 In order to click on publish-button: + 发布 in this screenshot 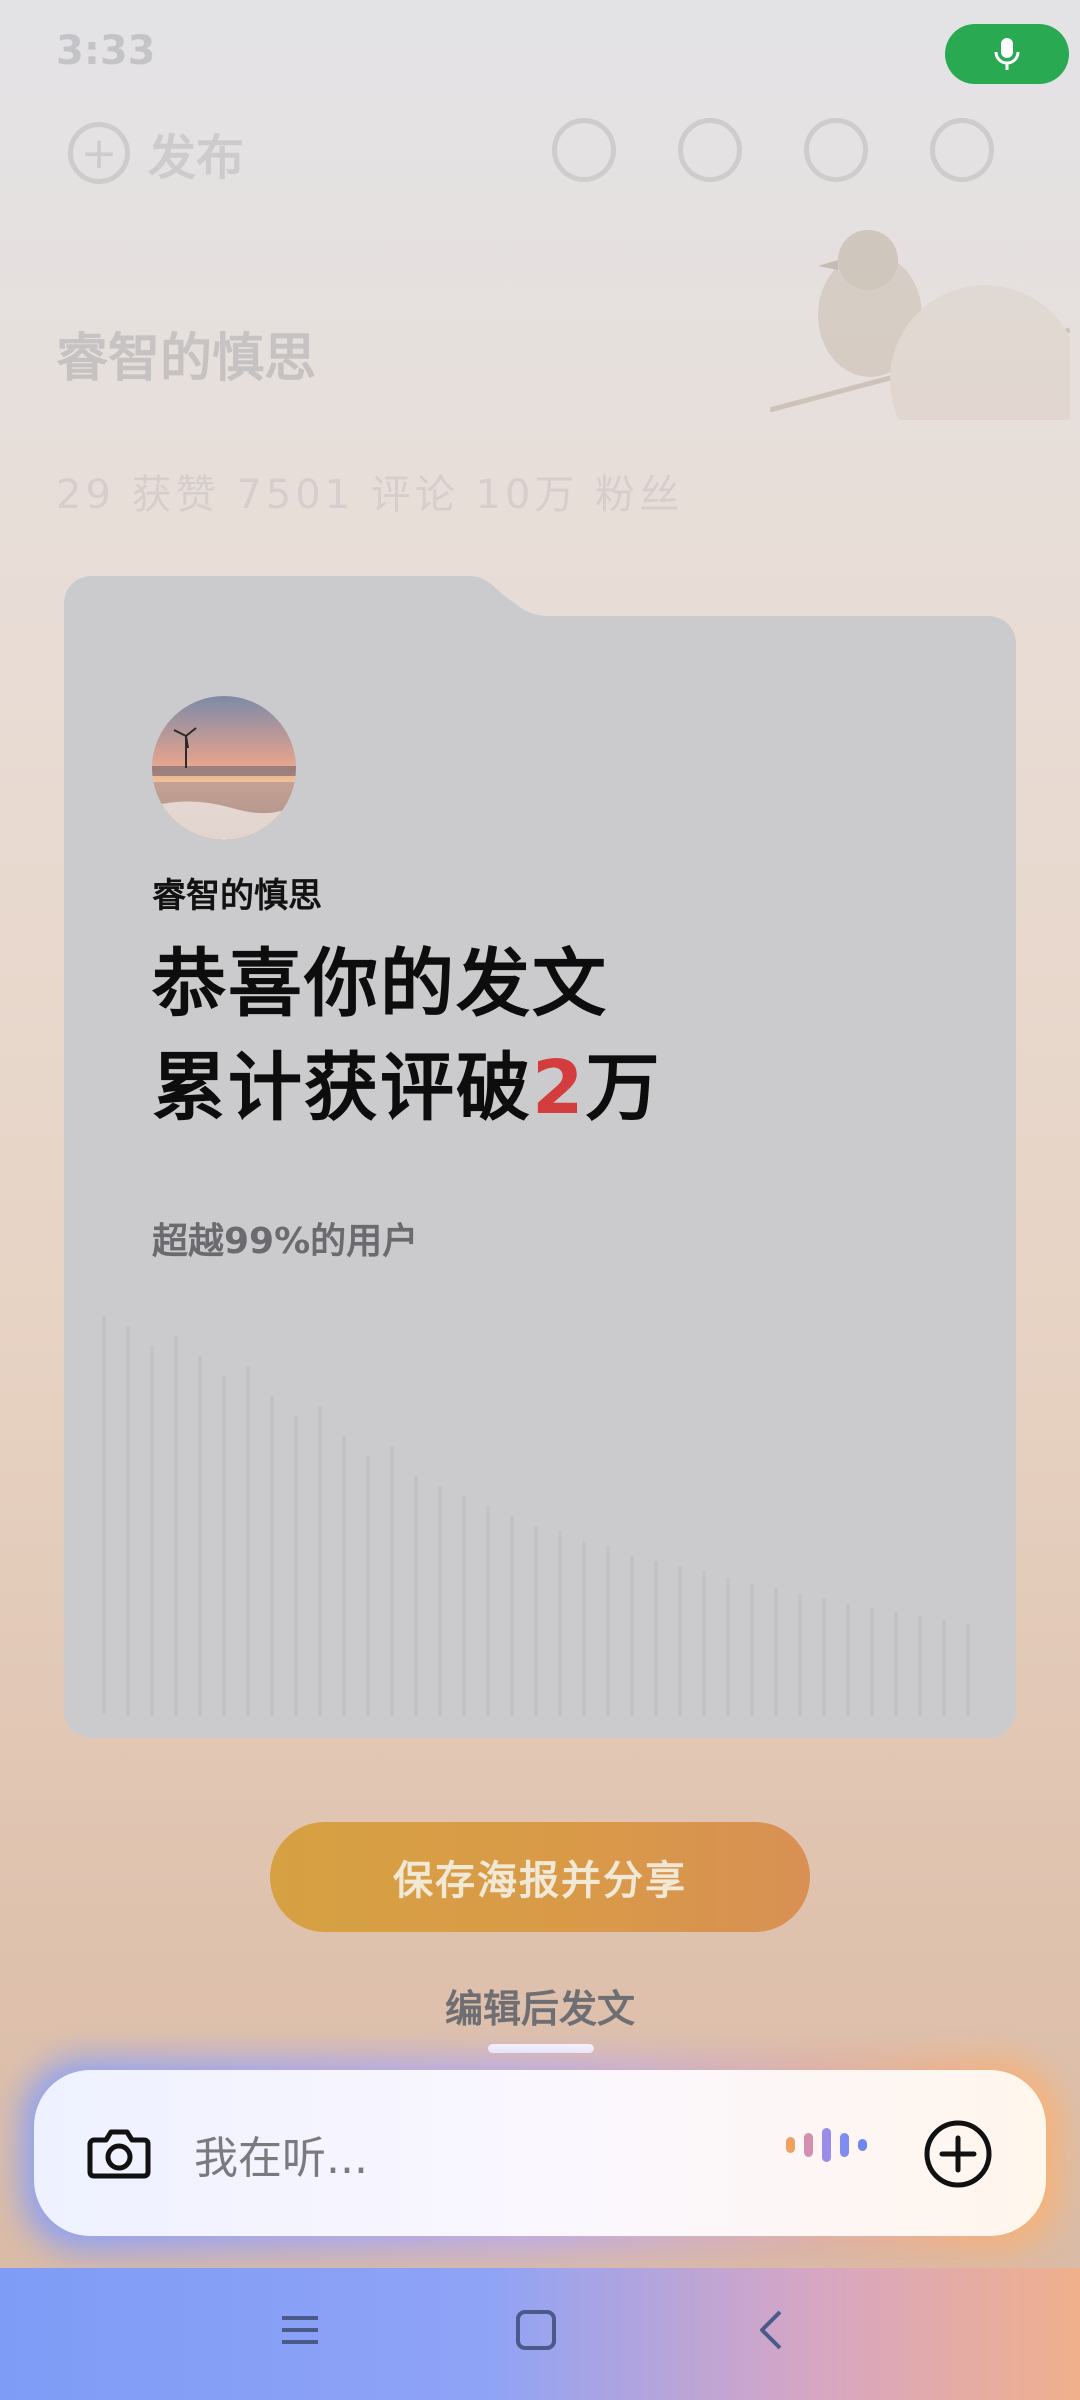, I will do `click(156, 153)`.